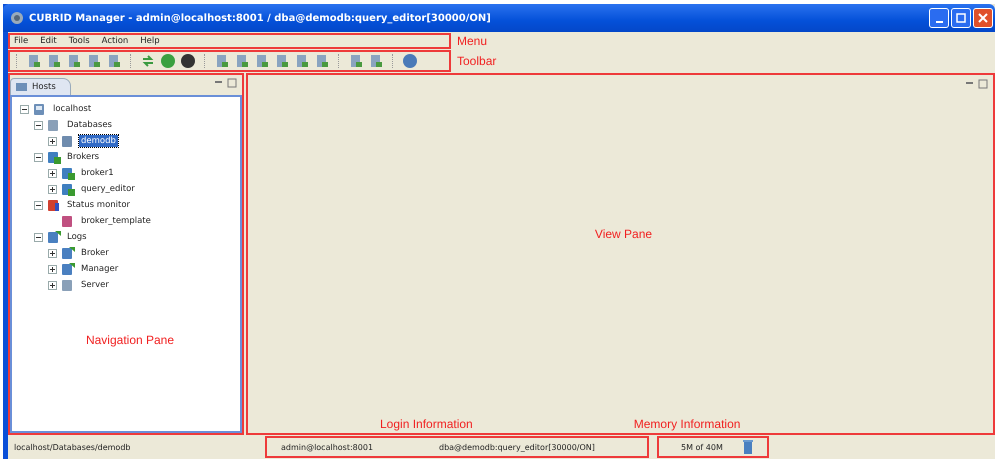 This screenshot has height=459, width=995. I want to click on annotation-label: Login Information, so click(426, 424).